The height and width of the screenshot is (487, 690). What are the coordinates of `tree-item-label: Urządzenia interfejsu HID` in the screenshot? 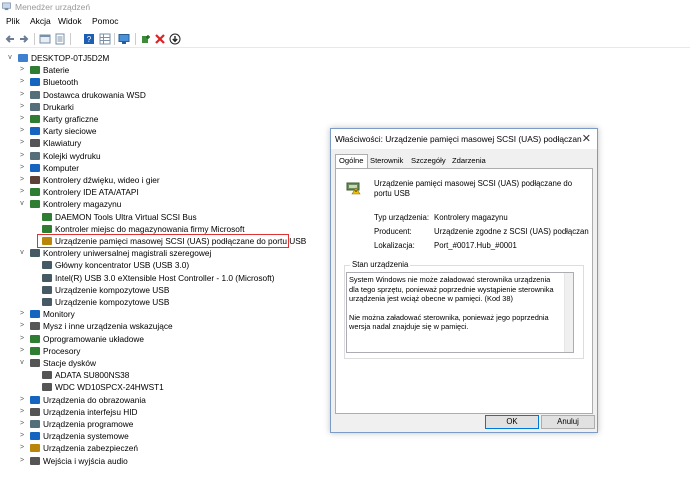 It's located at (90, 411).